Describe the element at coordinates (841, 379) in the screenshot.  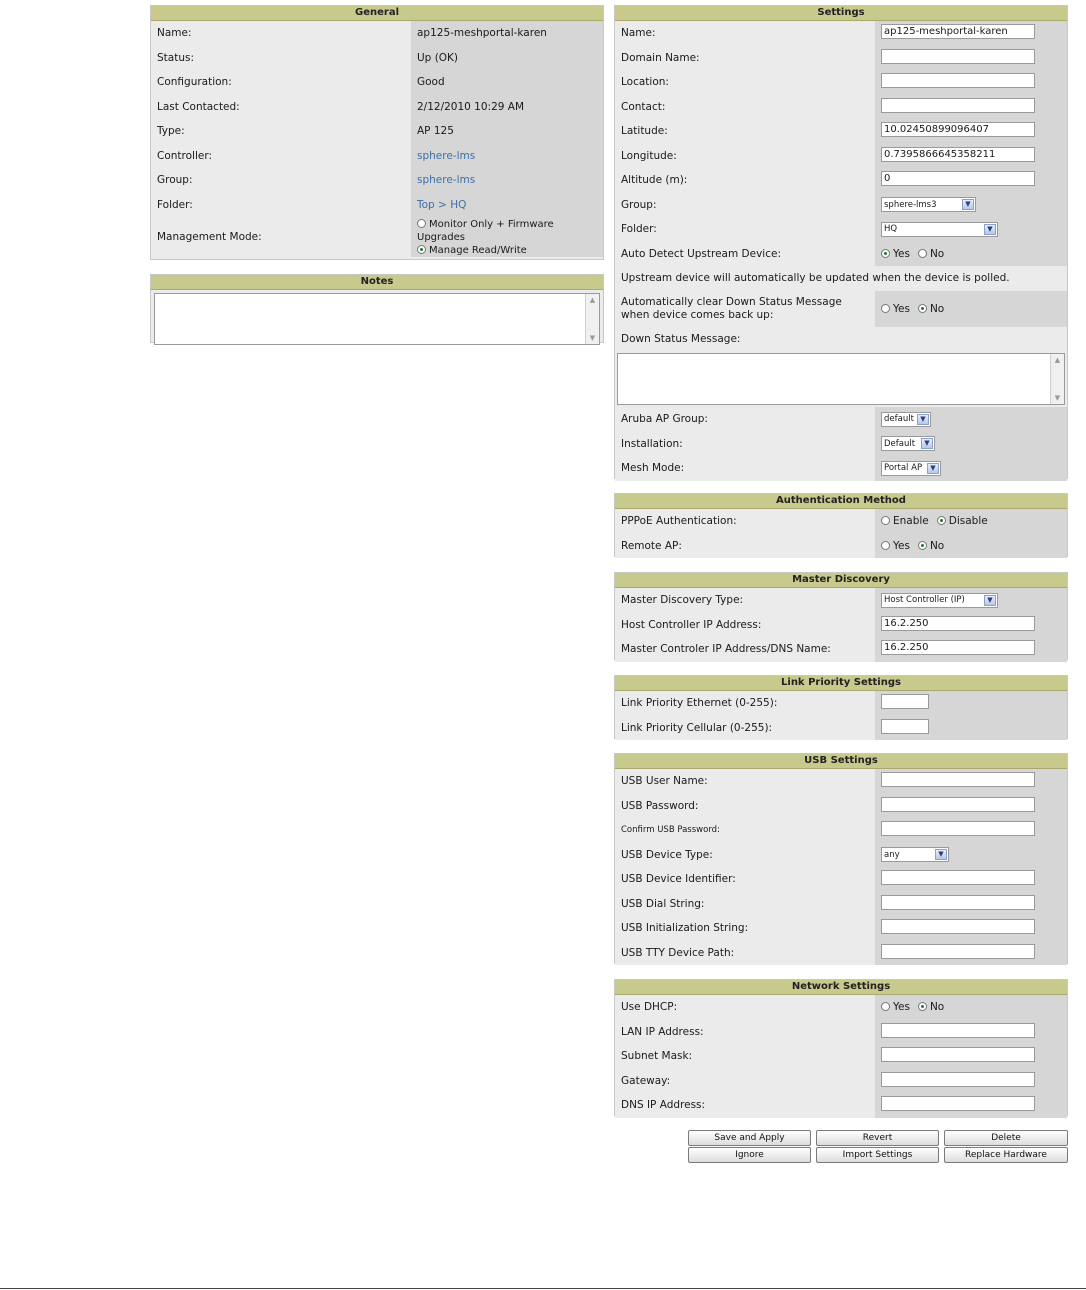
I see `down-status-textarea: ▲ ▼` at that location.